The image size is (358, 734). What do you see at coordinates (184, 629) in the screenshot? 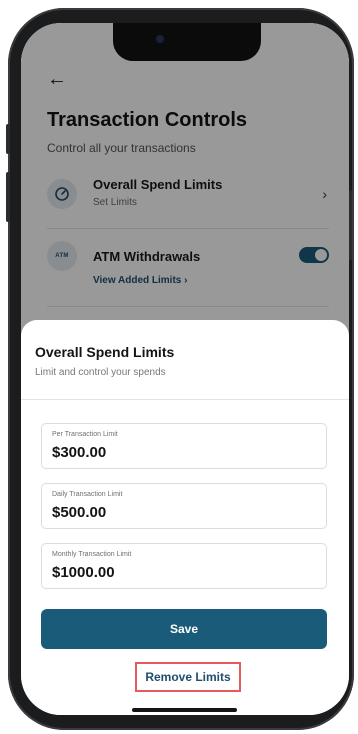
I see `save-button: Save` at bounding box center [184, 629].